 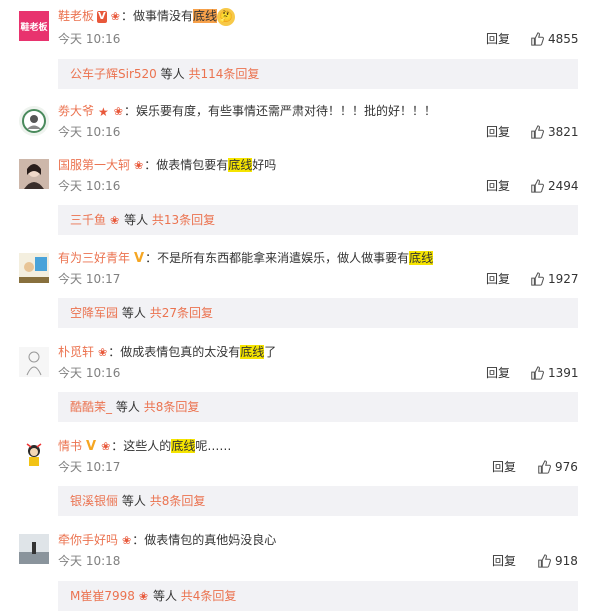 I want to click on comment-text: ：做表情包要有, so click(x=186, y=165).